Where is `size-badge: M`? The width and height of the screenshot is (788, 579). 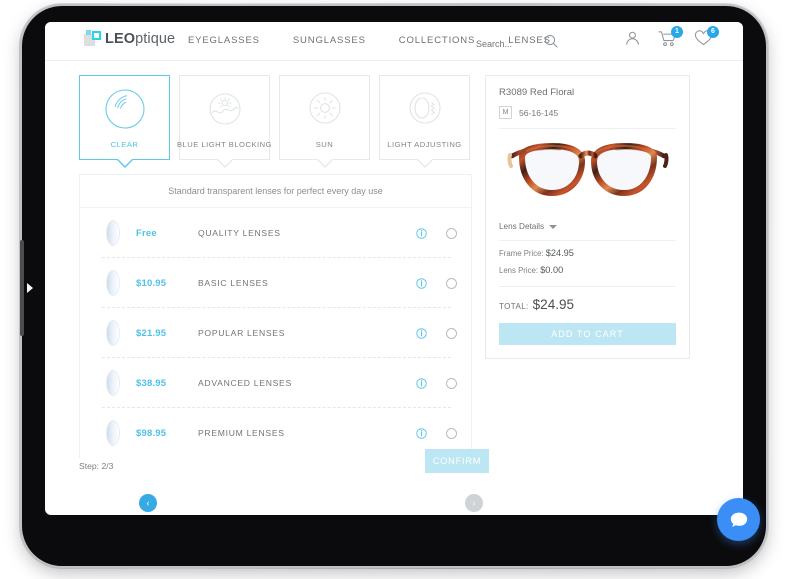 size-badge: M is located at coordinates (505, 112).